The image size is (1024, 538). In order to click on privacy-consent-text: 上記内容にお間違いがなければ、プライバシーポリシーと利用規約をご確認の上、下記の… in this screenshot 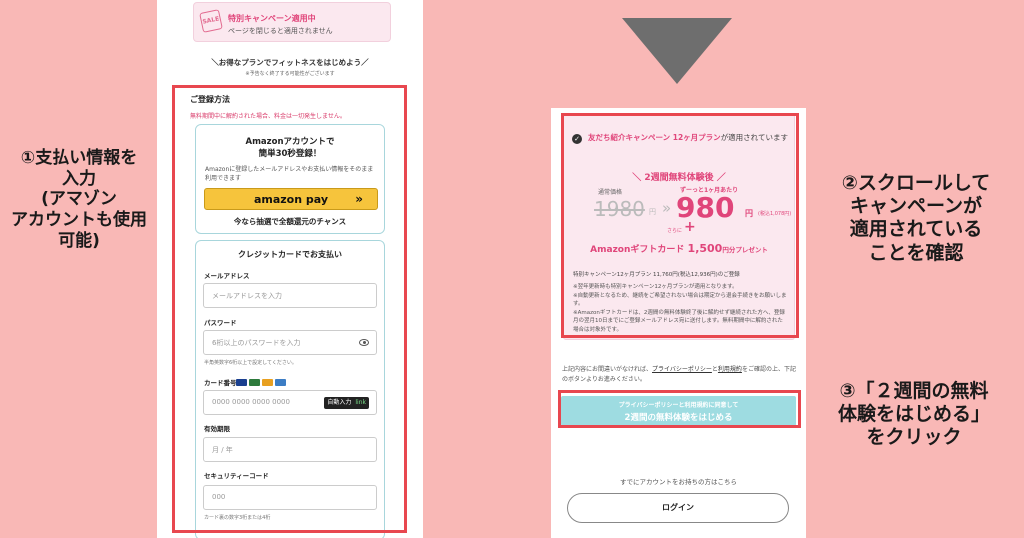, I will do `click(680, 374)`.